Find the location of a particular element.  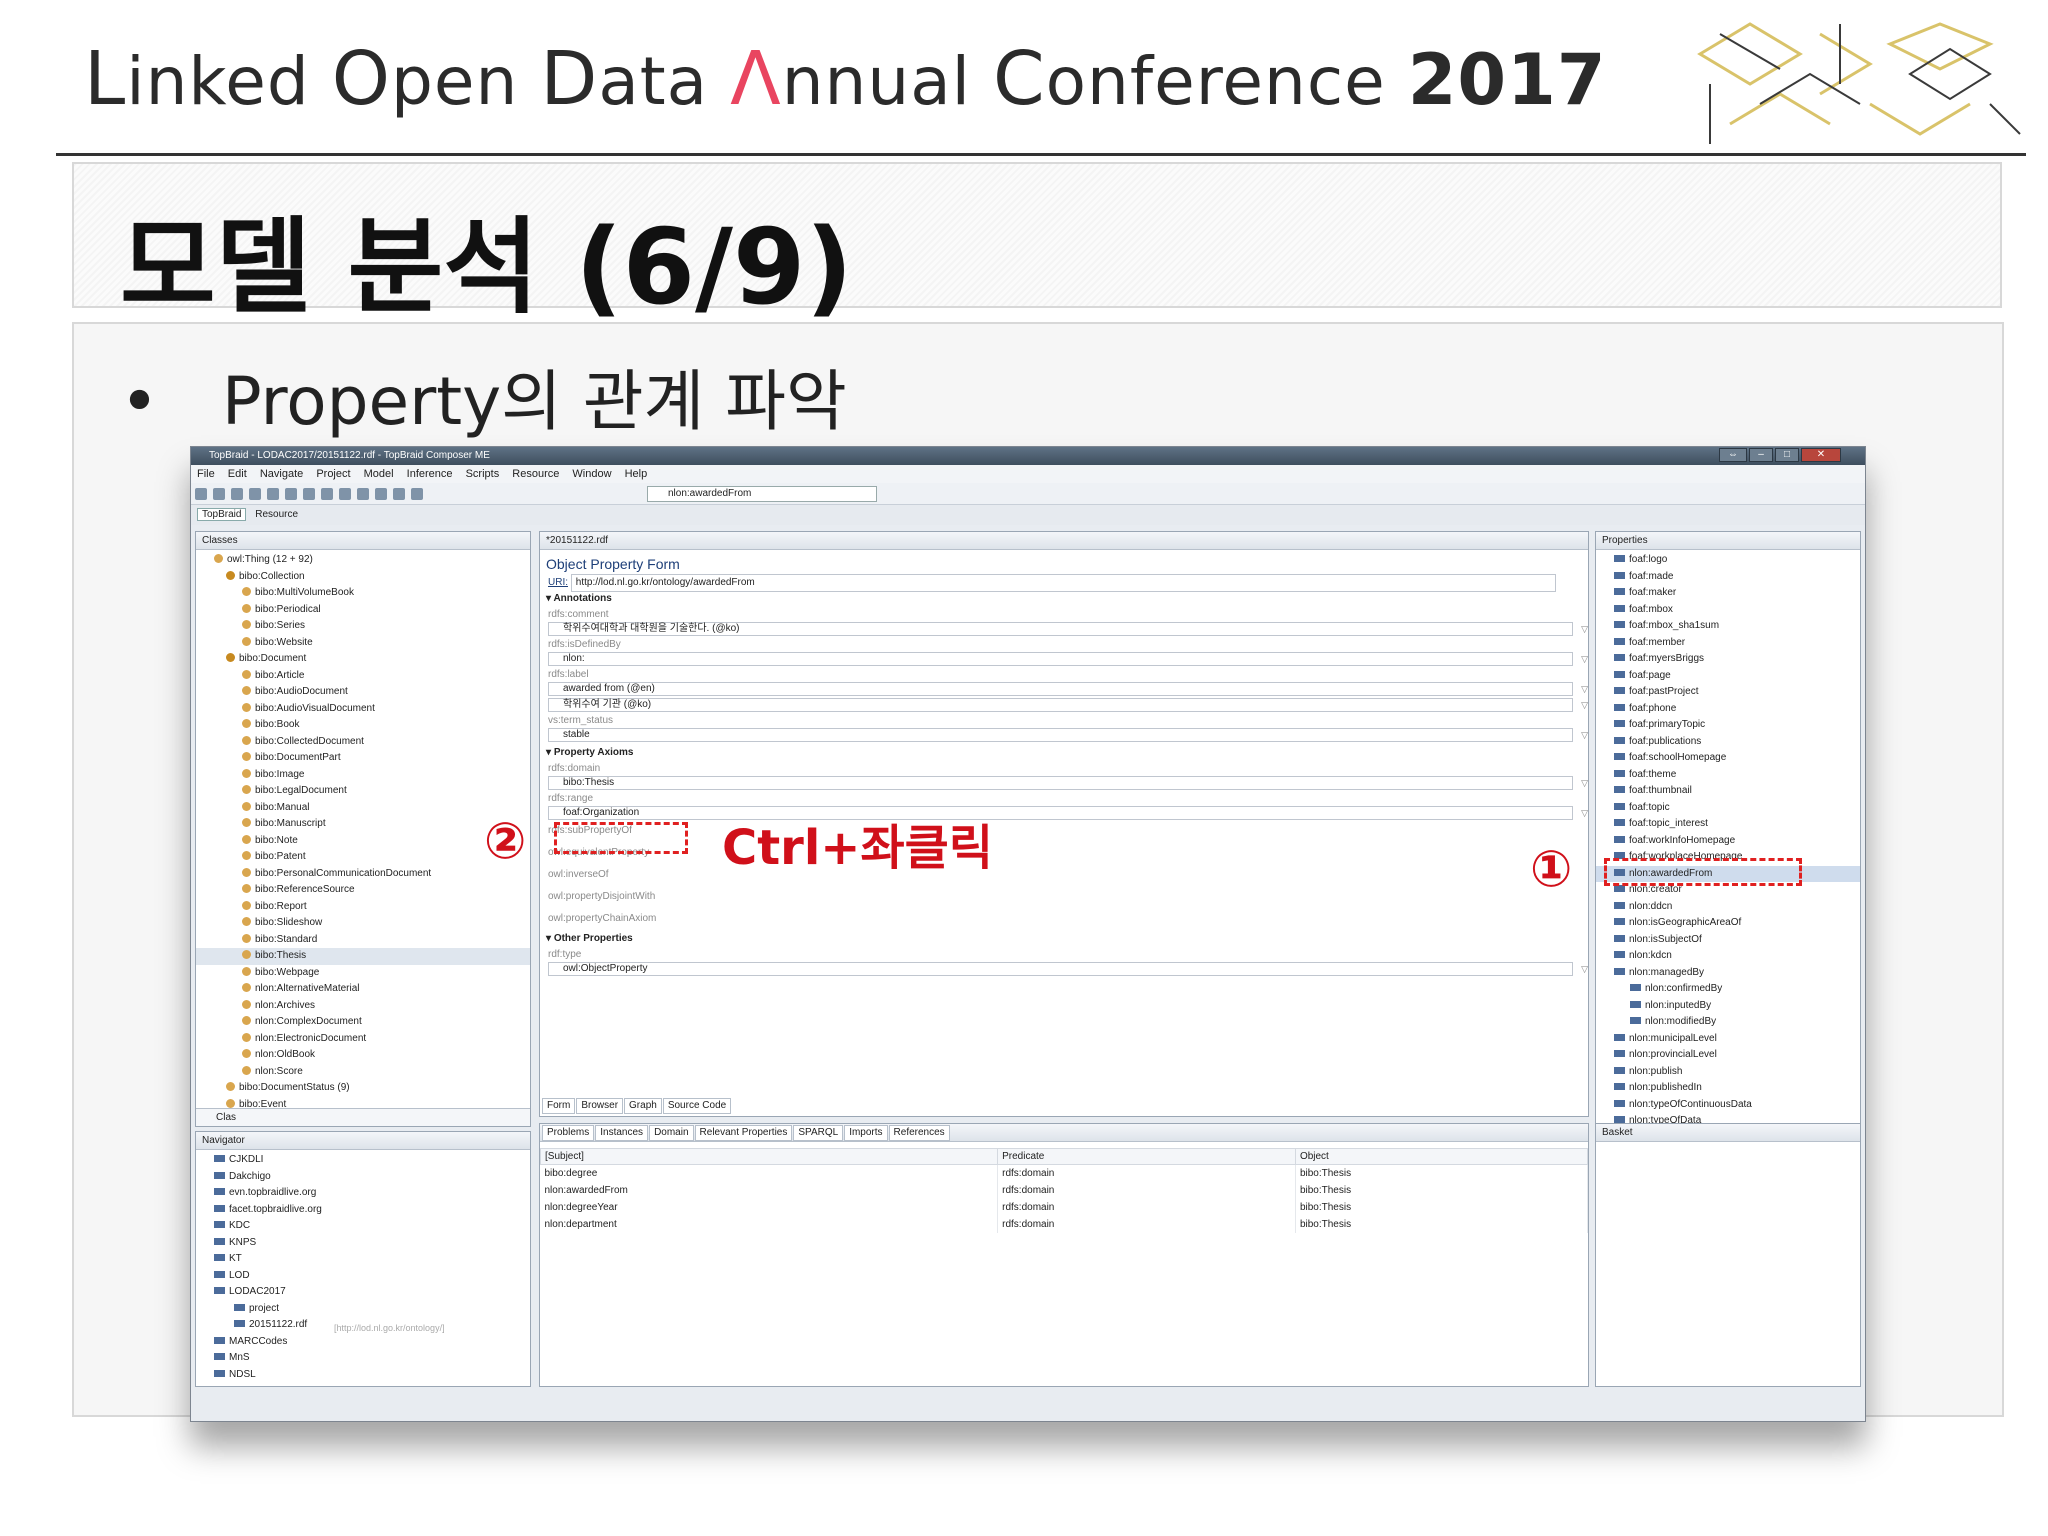

navigator-item: Dakchigo is located at coordinates (363, 1177).